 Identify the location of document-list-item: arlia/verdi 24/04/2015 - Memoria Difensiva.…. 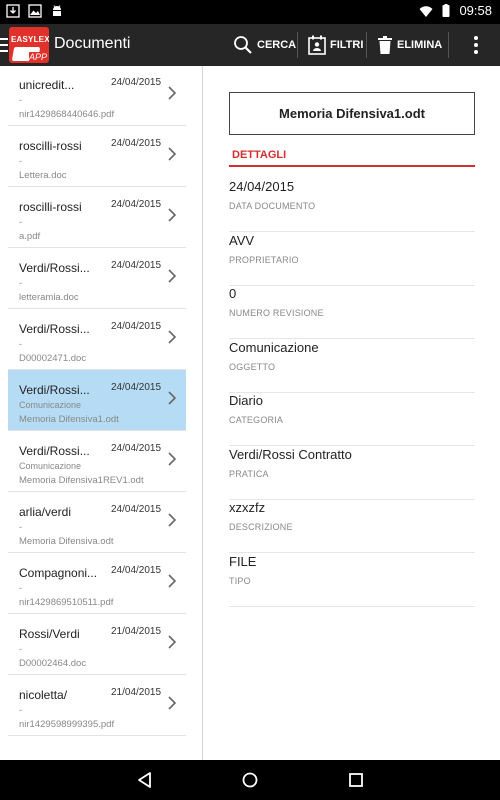
(97, 522).